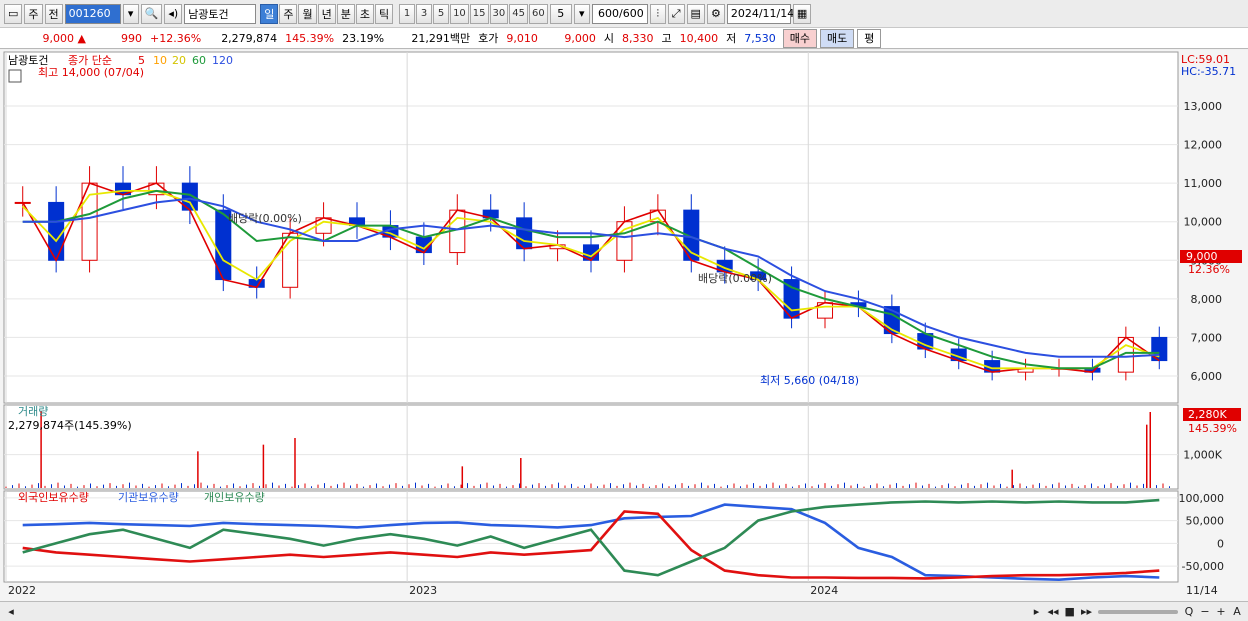 This screenshot has height=621, width=1248. Describe the element at coordinates (538, 13) in the screenshot. I see `interval-button-60: 60` at that location.